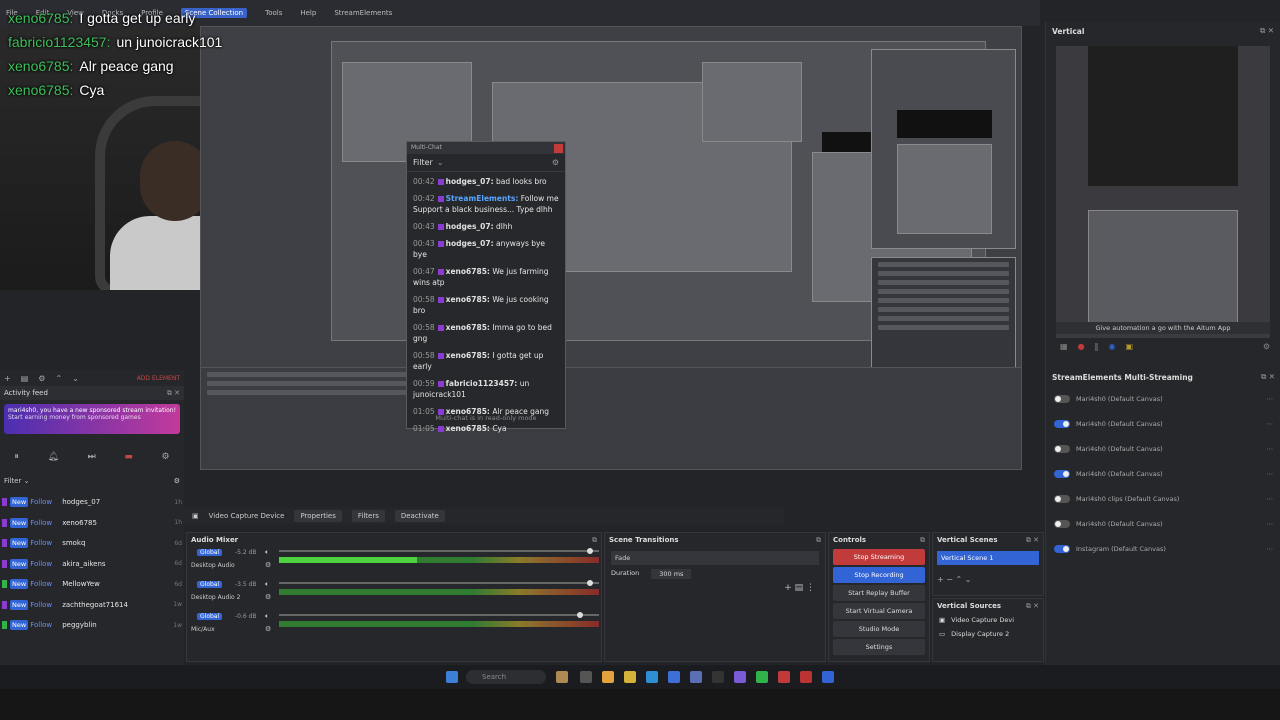 This screenshot has height=720, width=1280. What do you see at coordinates (1081, 349) in the screenshot?
I see `record-icon: ●` at bounding box center [1081, 349].